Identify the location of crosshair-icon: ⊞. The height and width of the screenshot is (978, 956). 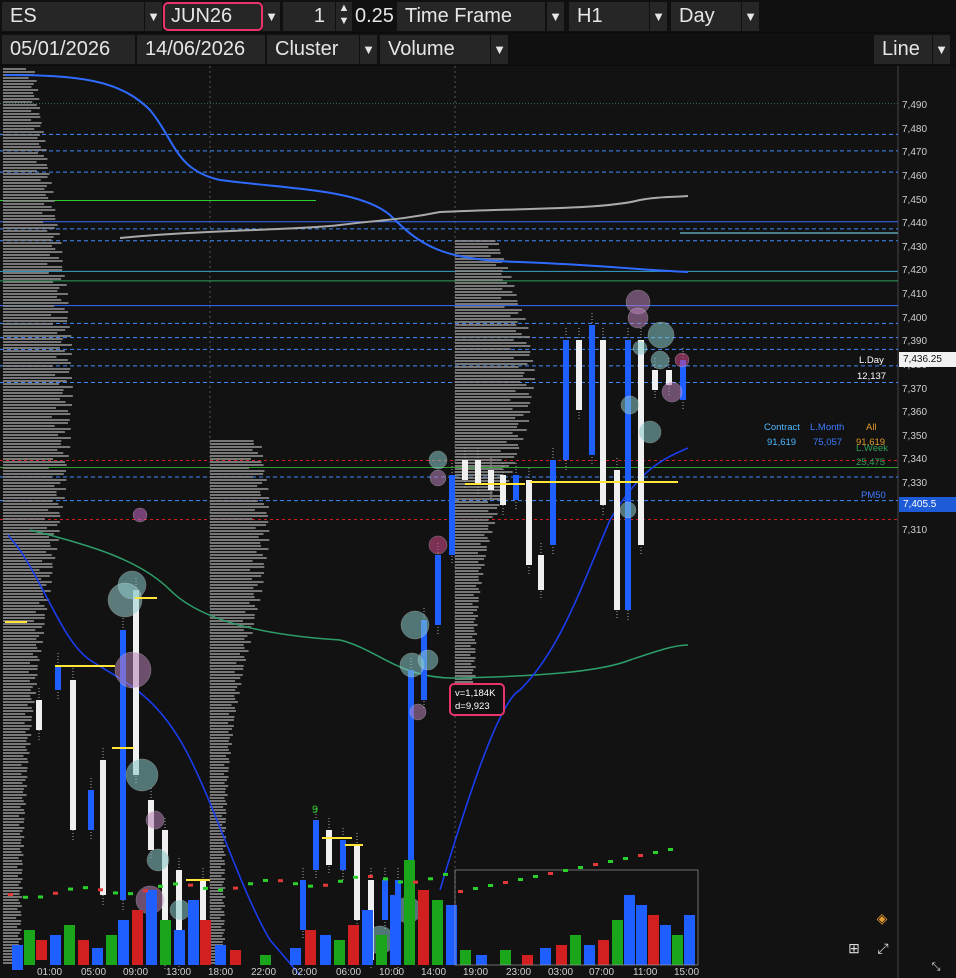
(854, 948).